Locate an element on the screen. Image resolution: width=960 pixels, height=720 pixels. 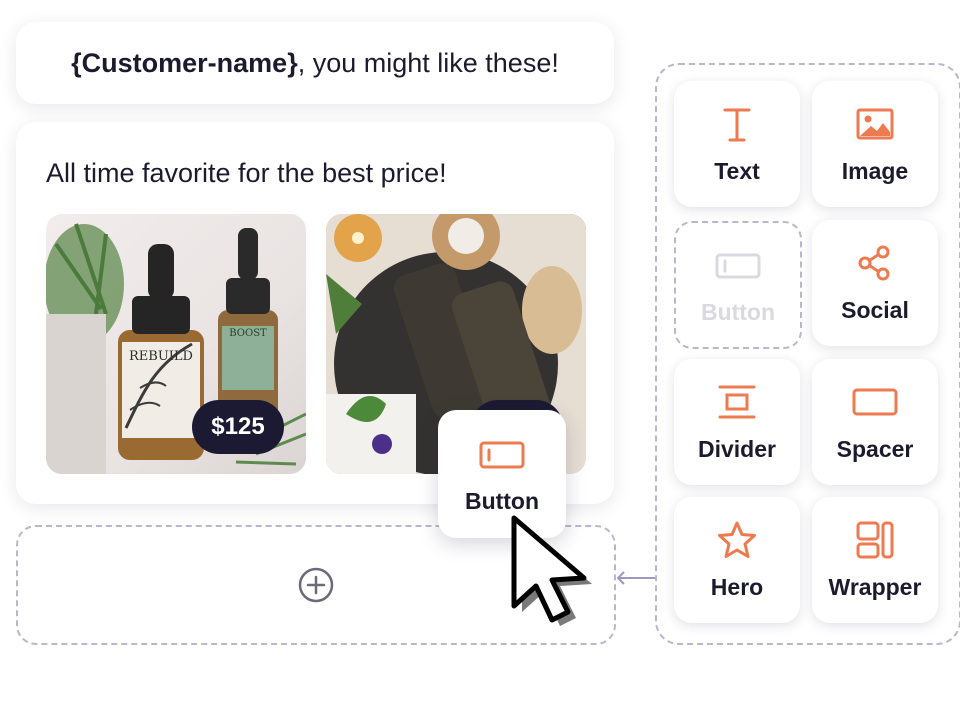
palette-item-text: Text is located at coordinates (737, 144).